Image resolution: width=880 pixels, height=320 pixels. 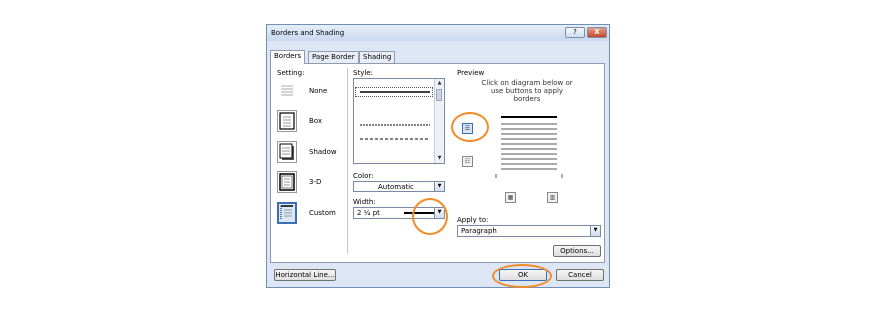 What do you see at coordinates (395, 115) in the screenshot?
I see `style-list-lines` at bounding box center [395, 115].